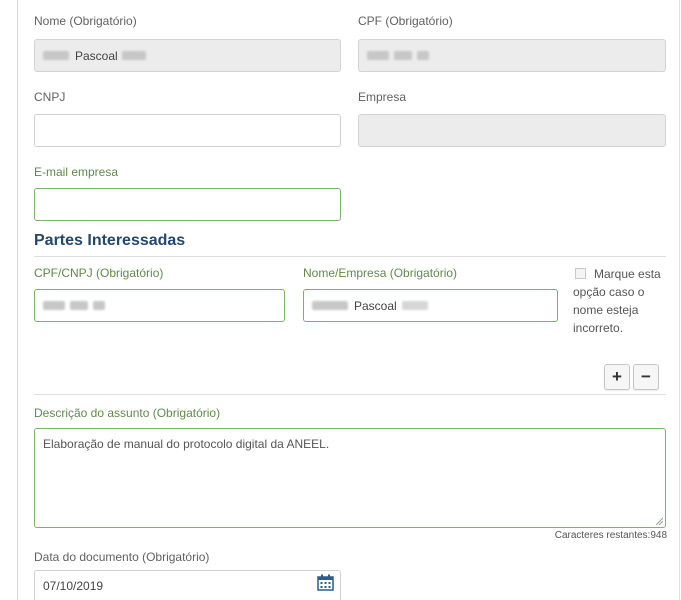  Describe the element at coordinates (430, 305) in the screenshot. I see `nome-empresa-input: Pascoal` at that location.